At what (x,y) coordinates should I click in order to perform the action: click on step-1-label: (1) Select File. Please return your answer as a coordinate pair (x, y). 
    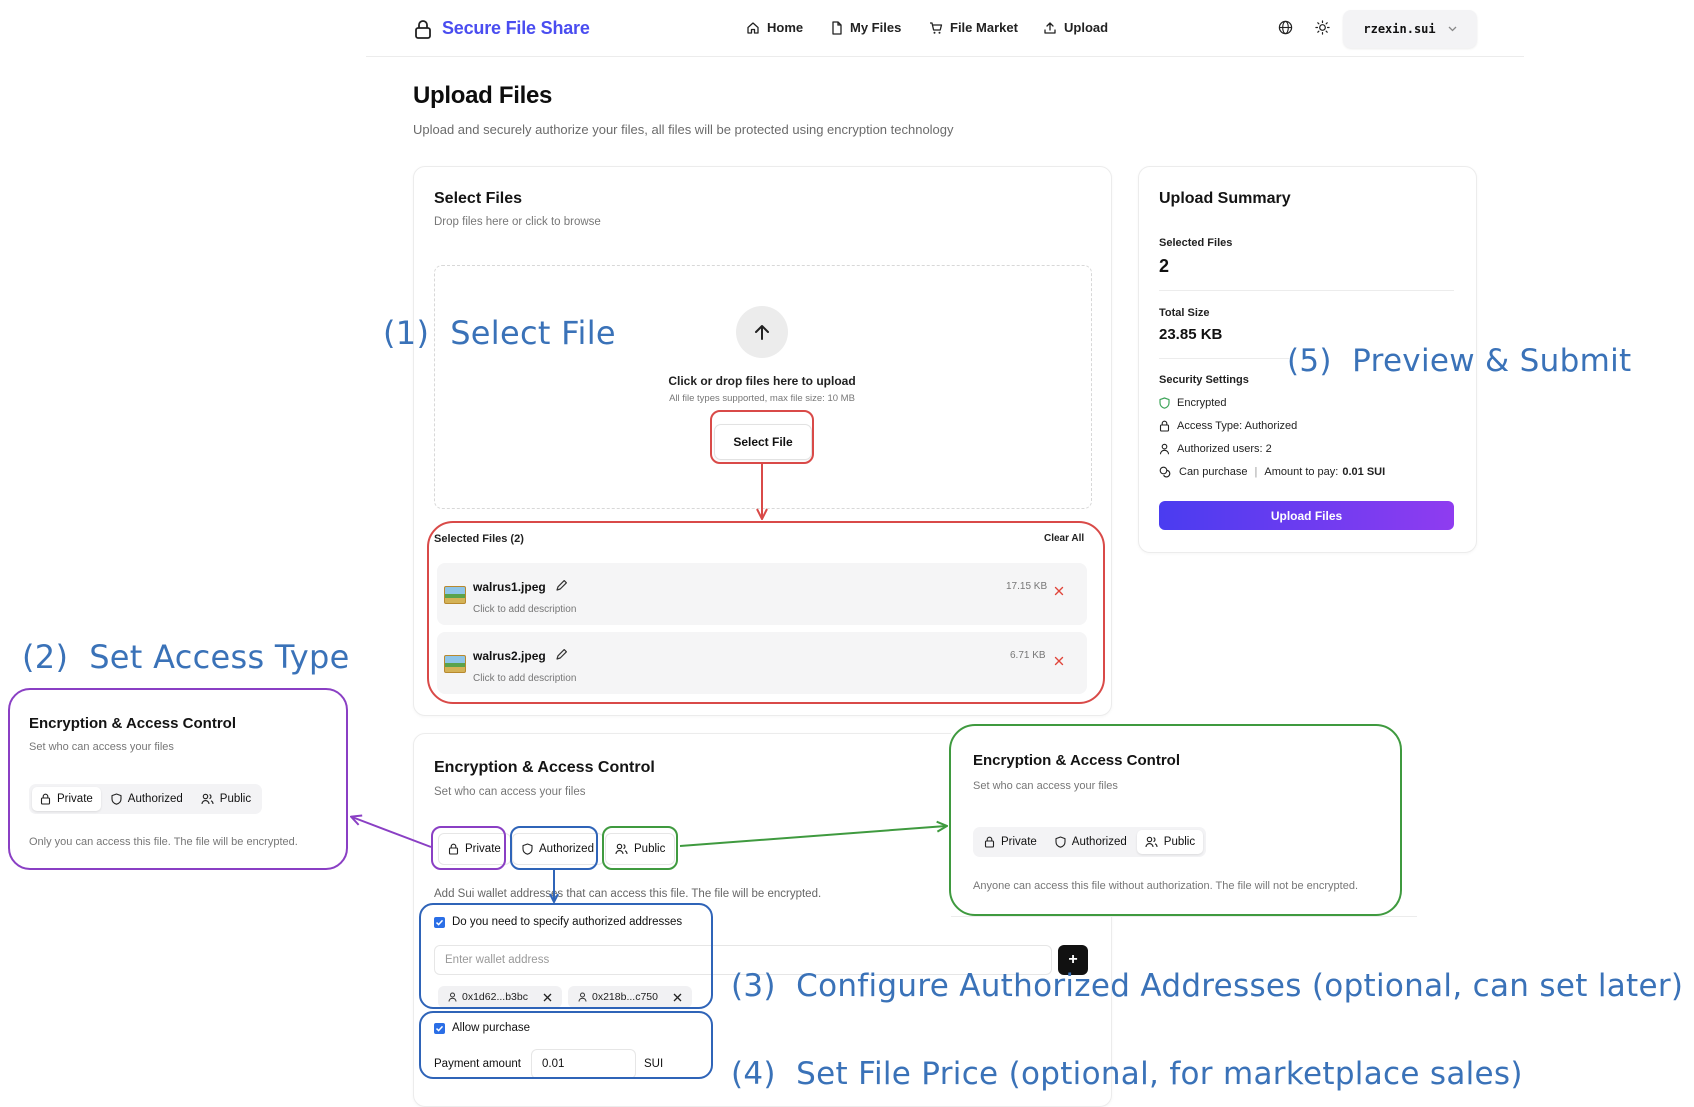
    Looking at the image, I should click on (499, 333).